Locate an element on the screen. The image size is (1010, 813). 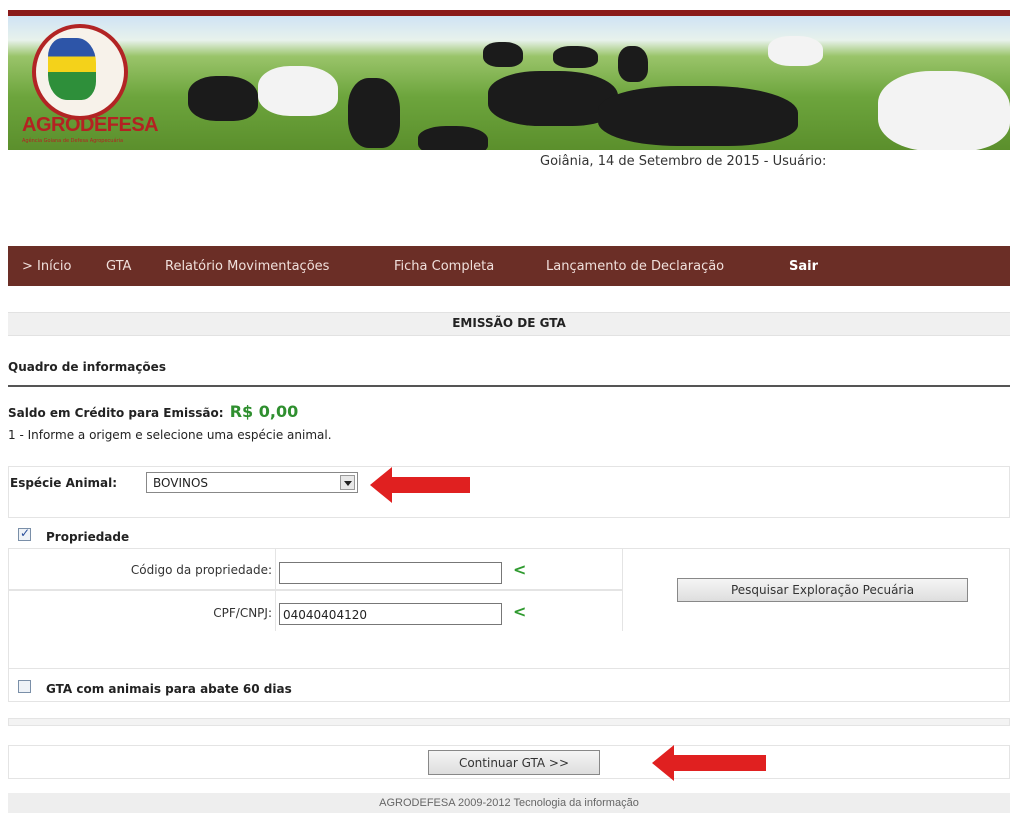
abate-checkbox is located at coordinates (24, 686).